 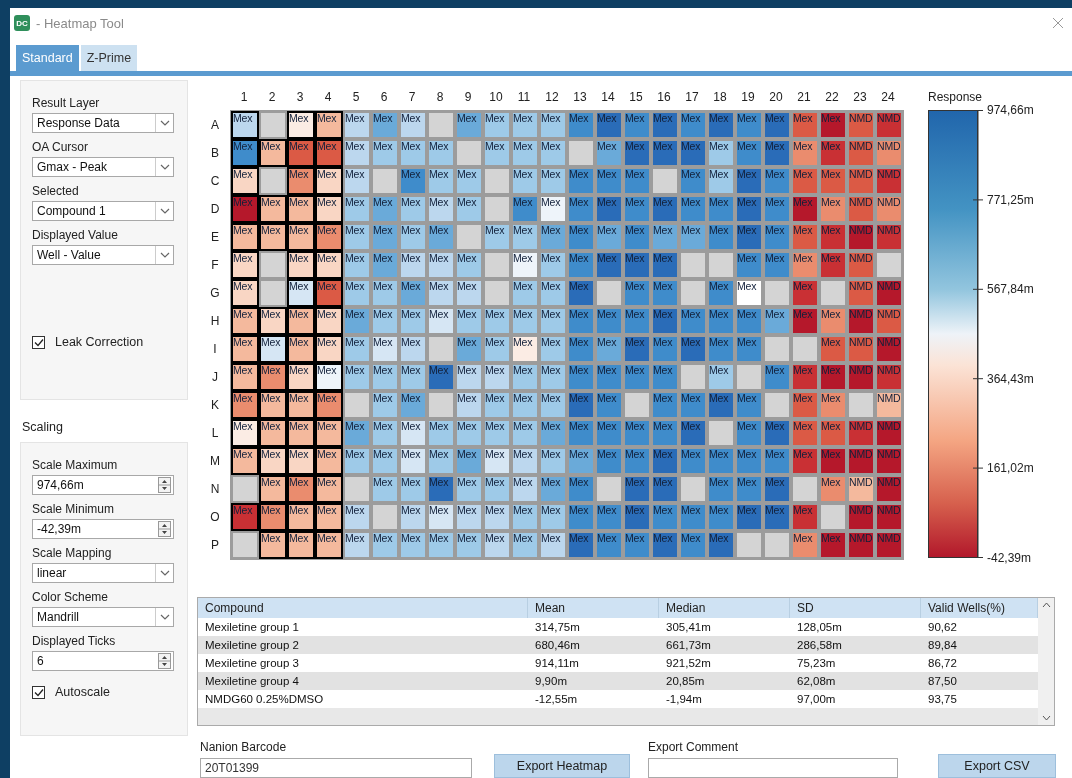 What do you see at coordinates (103, 123) in the screenshot?
I see `dropdown: Response Data` at bounding box center [103, 123].